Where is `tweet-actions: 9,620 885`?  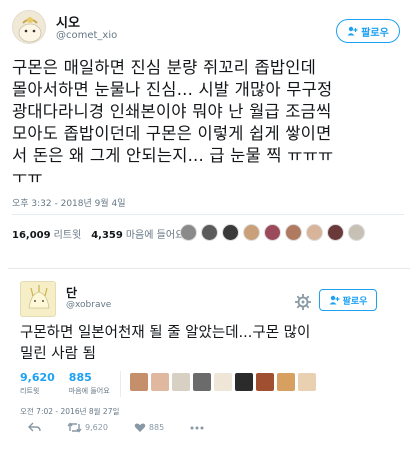
tweet-actions: 9,620 885 is located at coordinates (127, 427).